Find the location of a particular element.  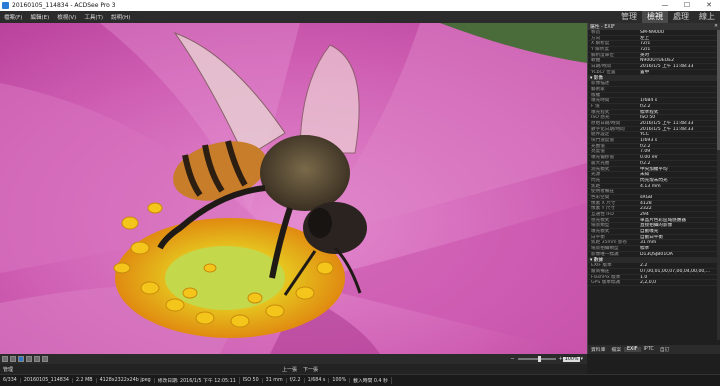

maximize-button: ☐ is located at coordinates (687, 5).